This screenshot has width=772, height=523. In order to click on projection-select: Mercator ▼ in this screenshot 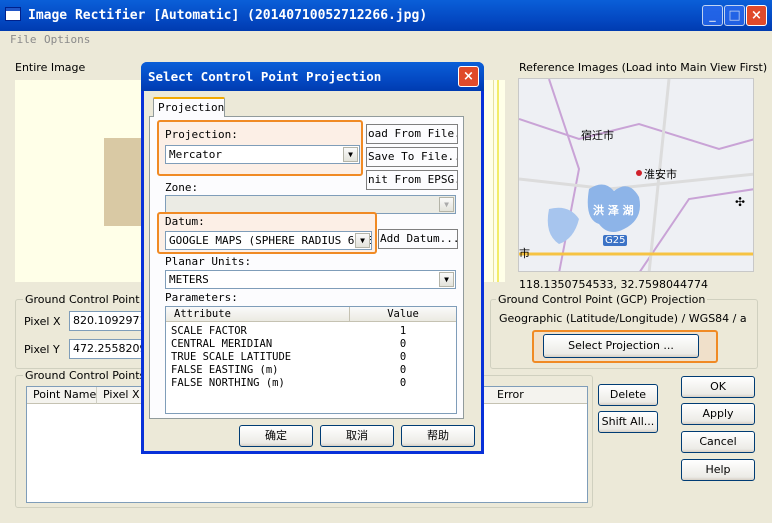, I will do `click(262, 154)`.